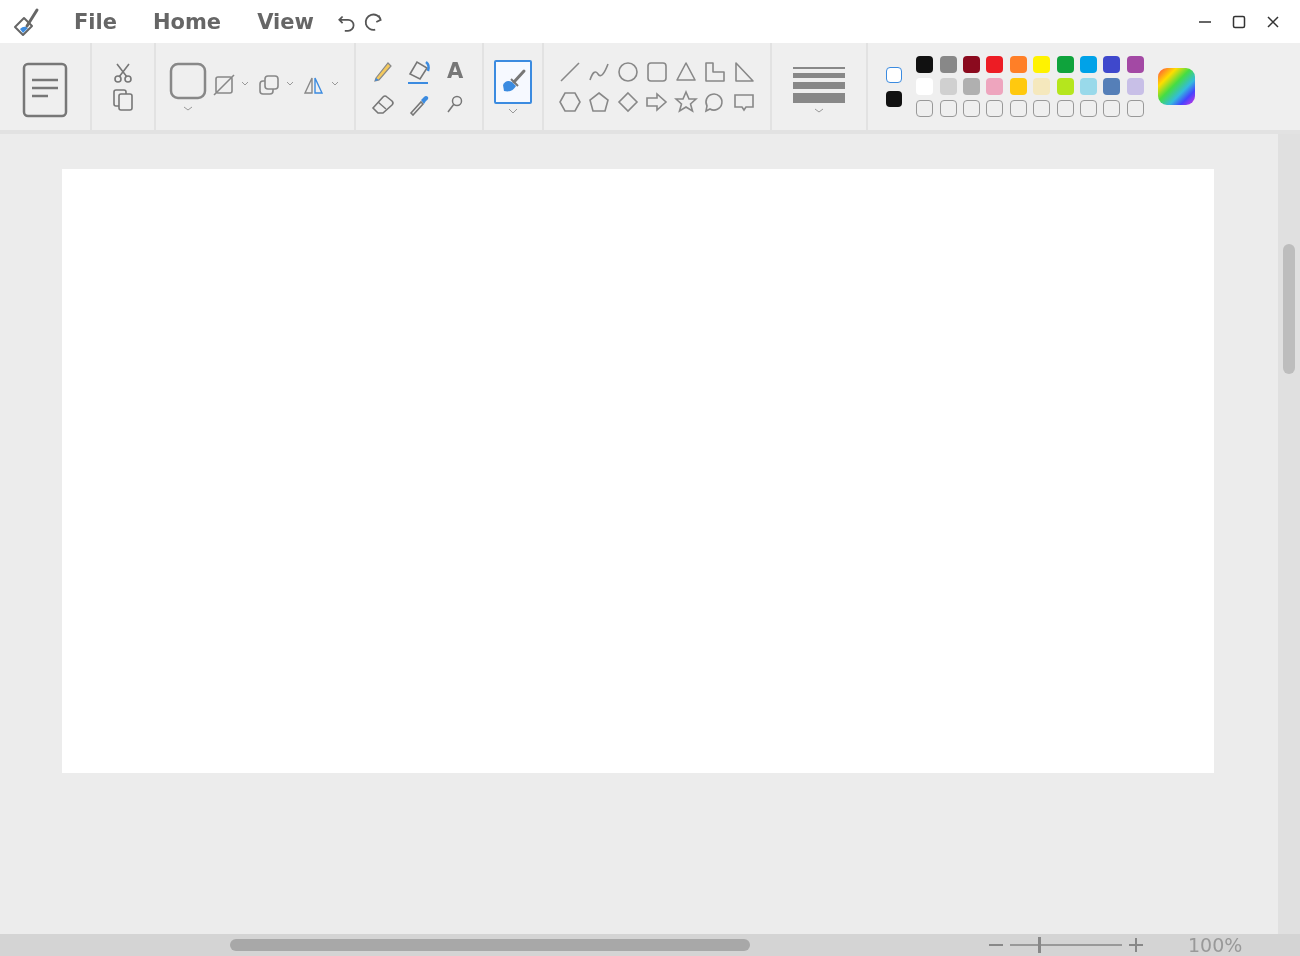  Describe the element at coordinates (894, 74) in the screenshot. I see `primary-color-swatch` at that location.